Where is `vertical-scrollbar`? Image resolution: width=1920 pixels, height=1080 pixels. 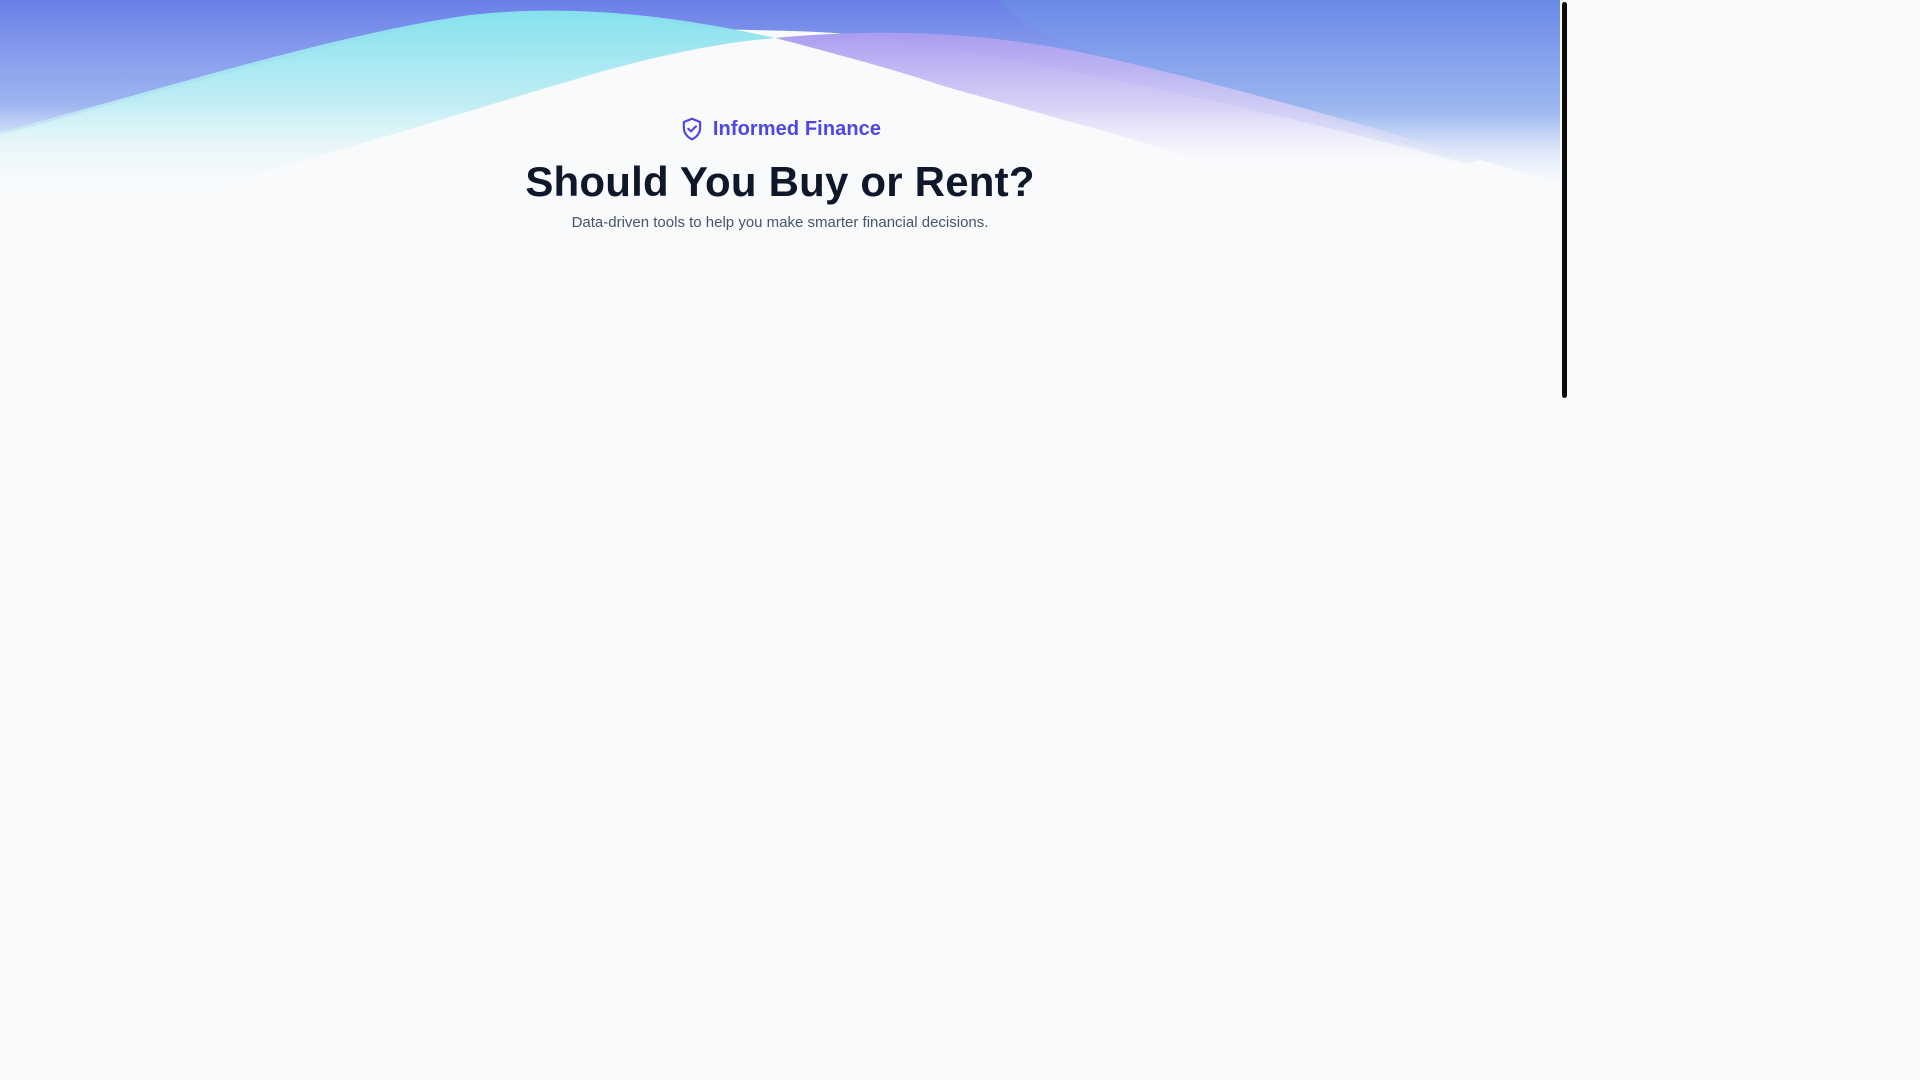 vertical-scrollbar is located at coordinates (1564, 441).